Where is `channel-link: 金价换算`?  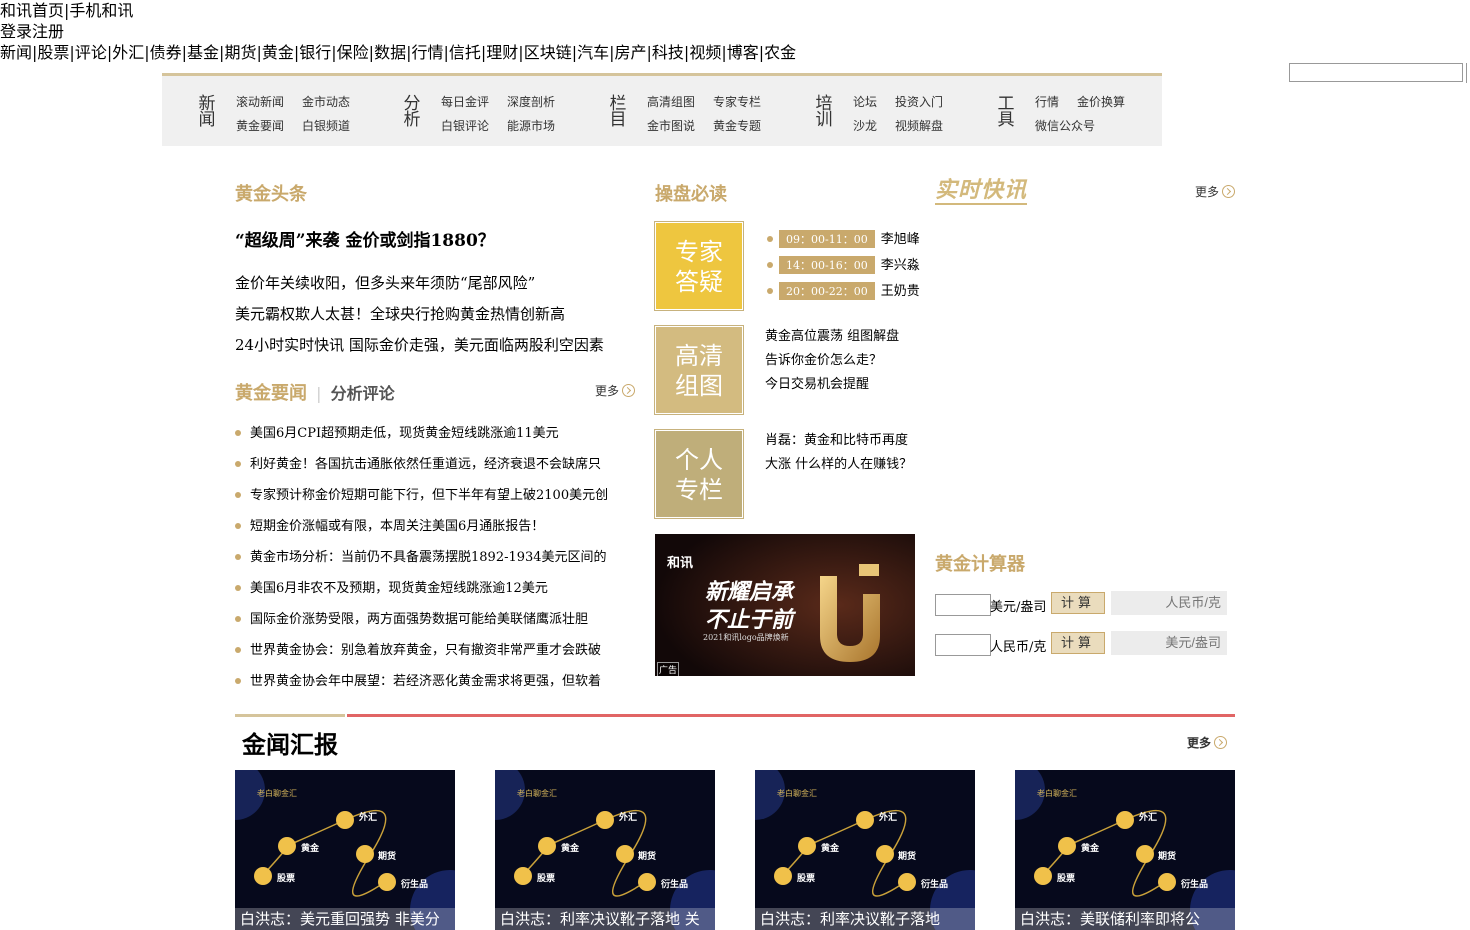
channel-link: 金价换算 is located at coordinates (1101, 101).